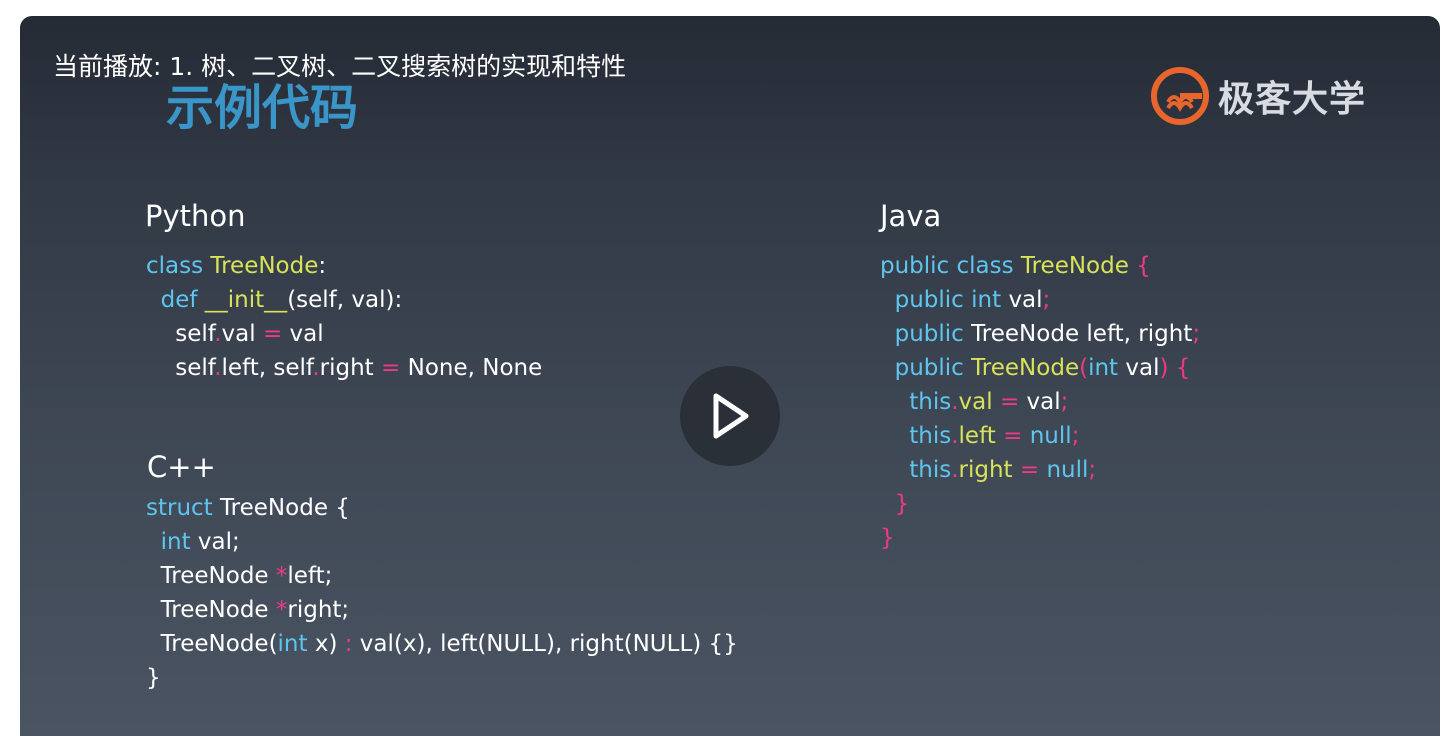 The image size is (1456, 736). I want to click on code-line: this.val = val;, so click(1040, 402).